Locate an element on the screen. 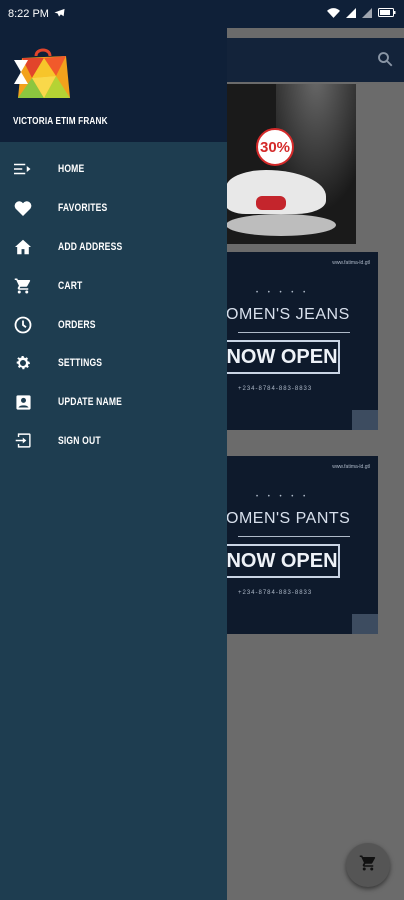 The image size is (404, 900). account-box-icon is located at coordinates (23, 402).